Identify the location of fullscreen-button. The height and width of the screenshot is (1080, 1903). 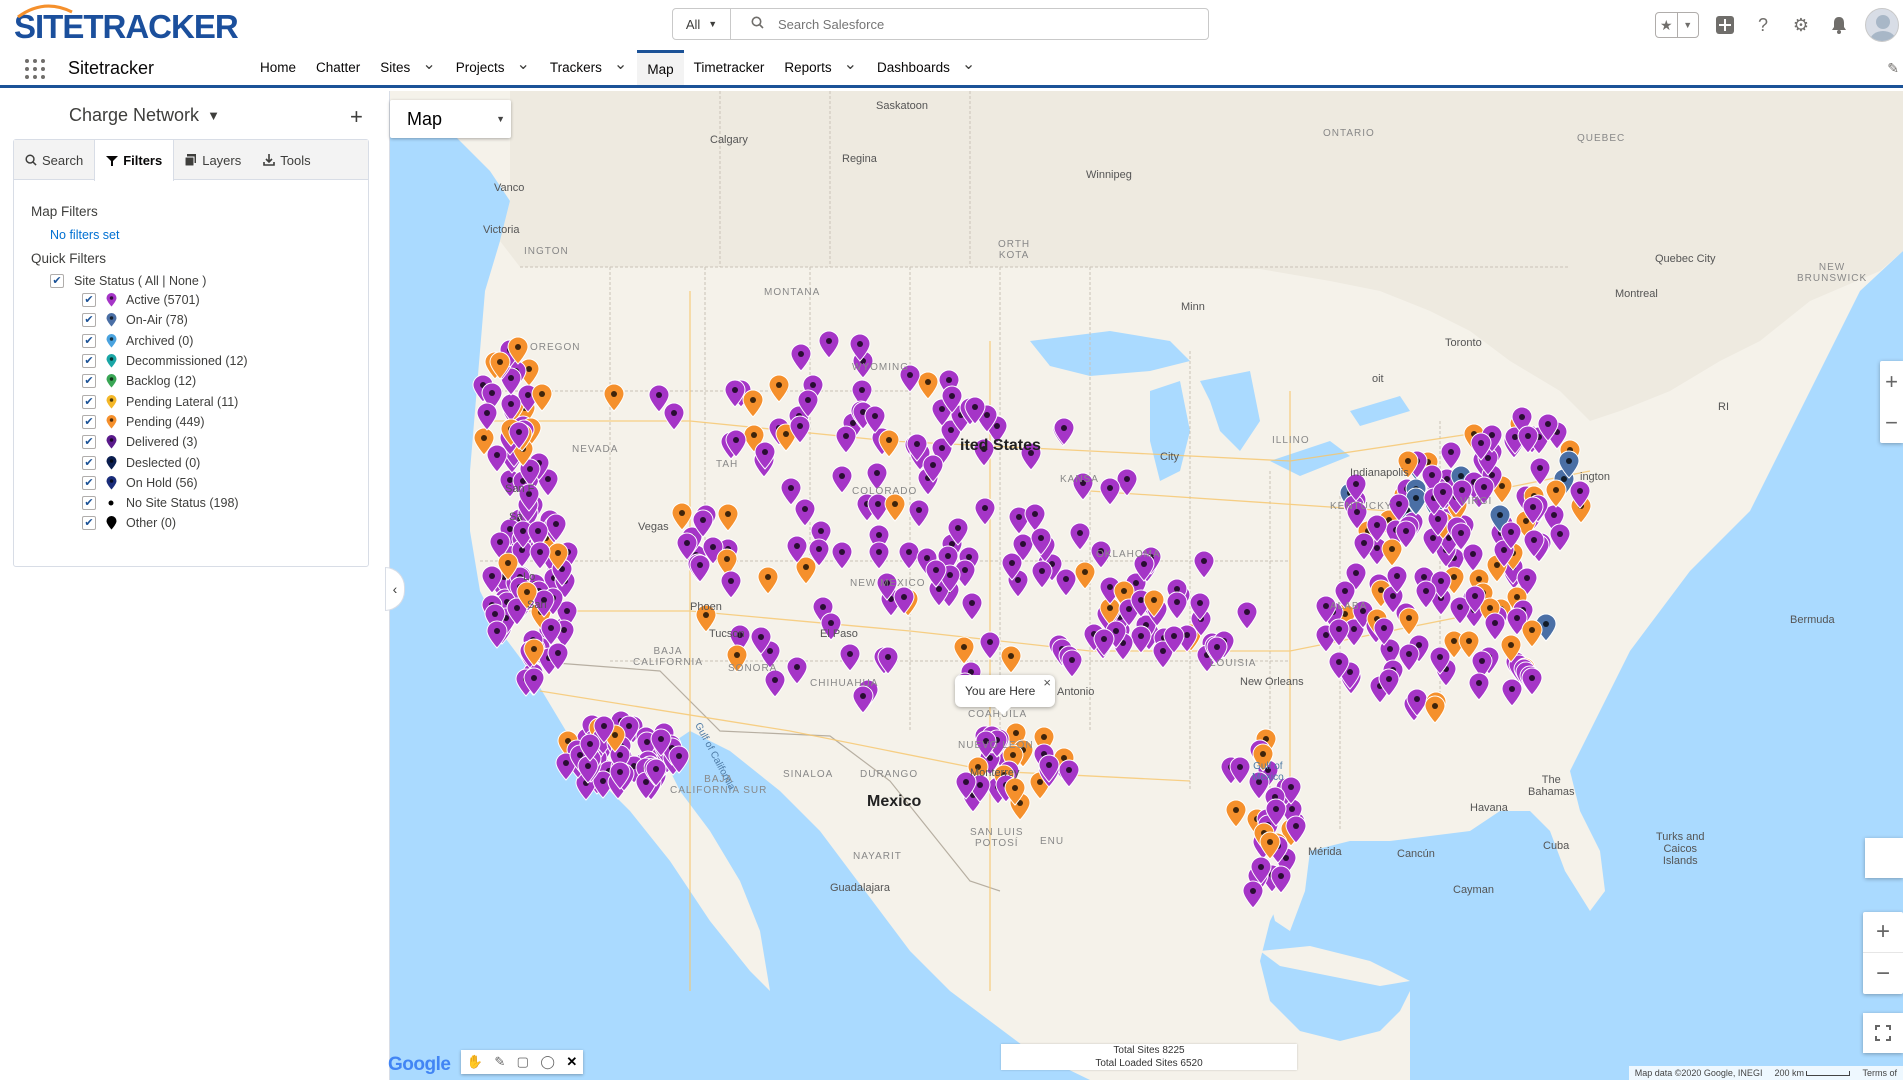
(1883, 1033).